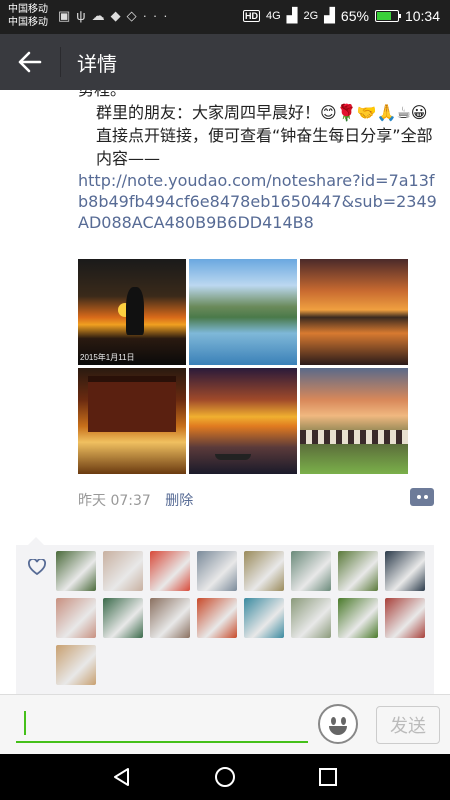  Describe the element at coordinates (37, 567) in the screenshot. I see `heart-icon` at that location.